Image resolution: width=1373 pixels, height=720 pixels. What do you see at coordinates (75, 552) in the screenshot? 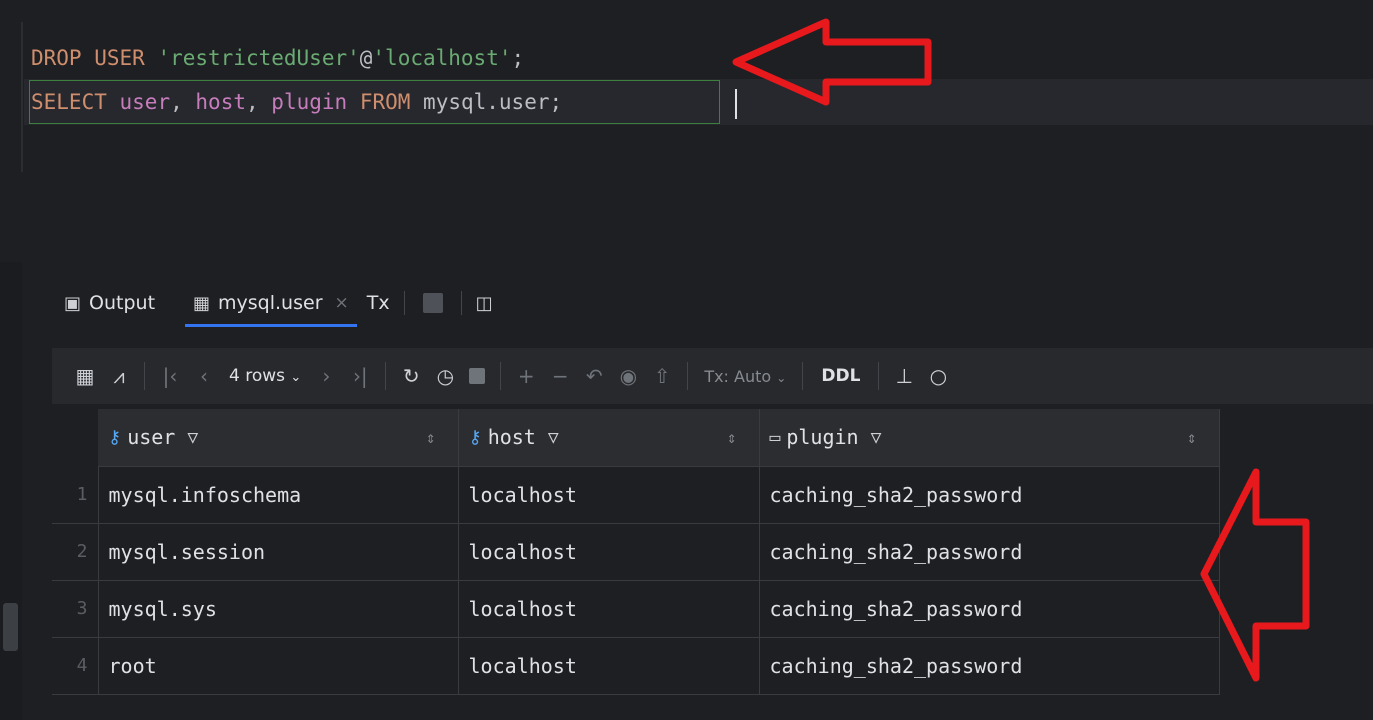
I see `row-number: 2` at bounding box center [75, 552].